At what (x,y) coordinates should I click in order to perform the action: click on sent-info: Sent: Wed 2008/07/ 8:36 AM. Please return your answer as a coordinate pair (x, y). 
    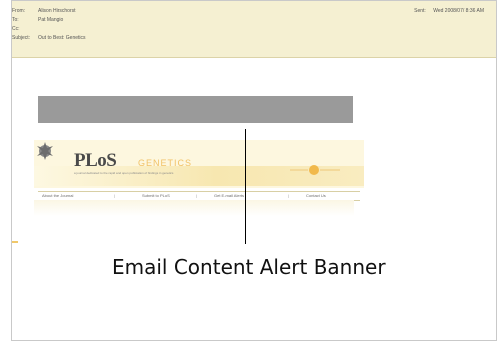
    Looking at the image, I should click on (449, 11).